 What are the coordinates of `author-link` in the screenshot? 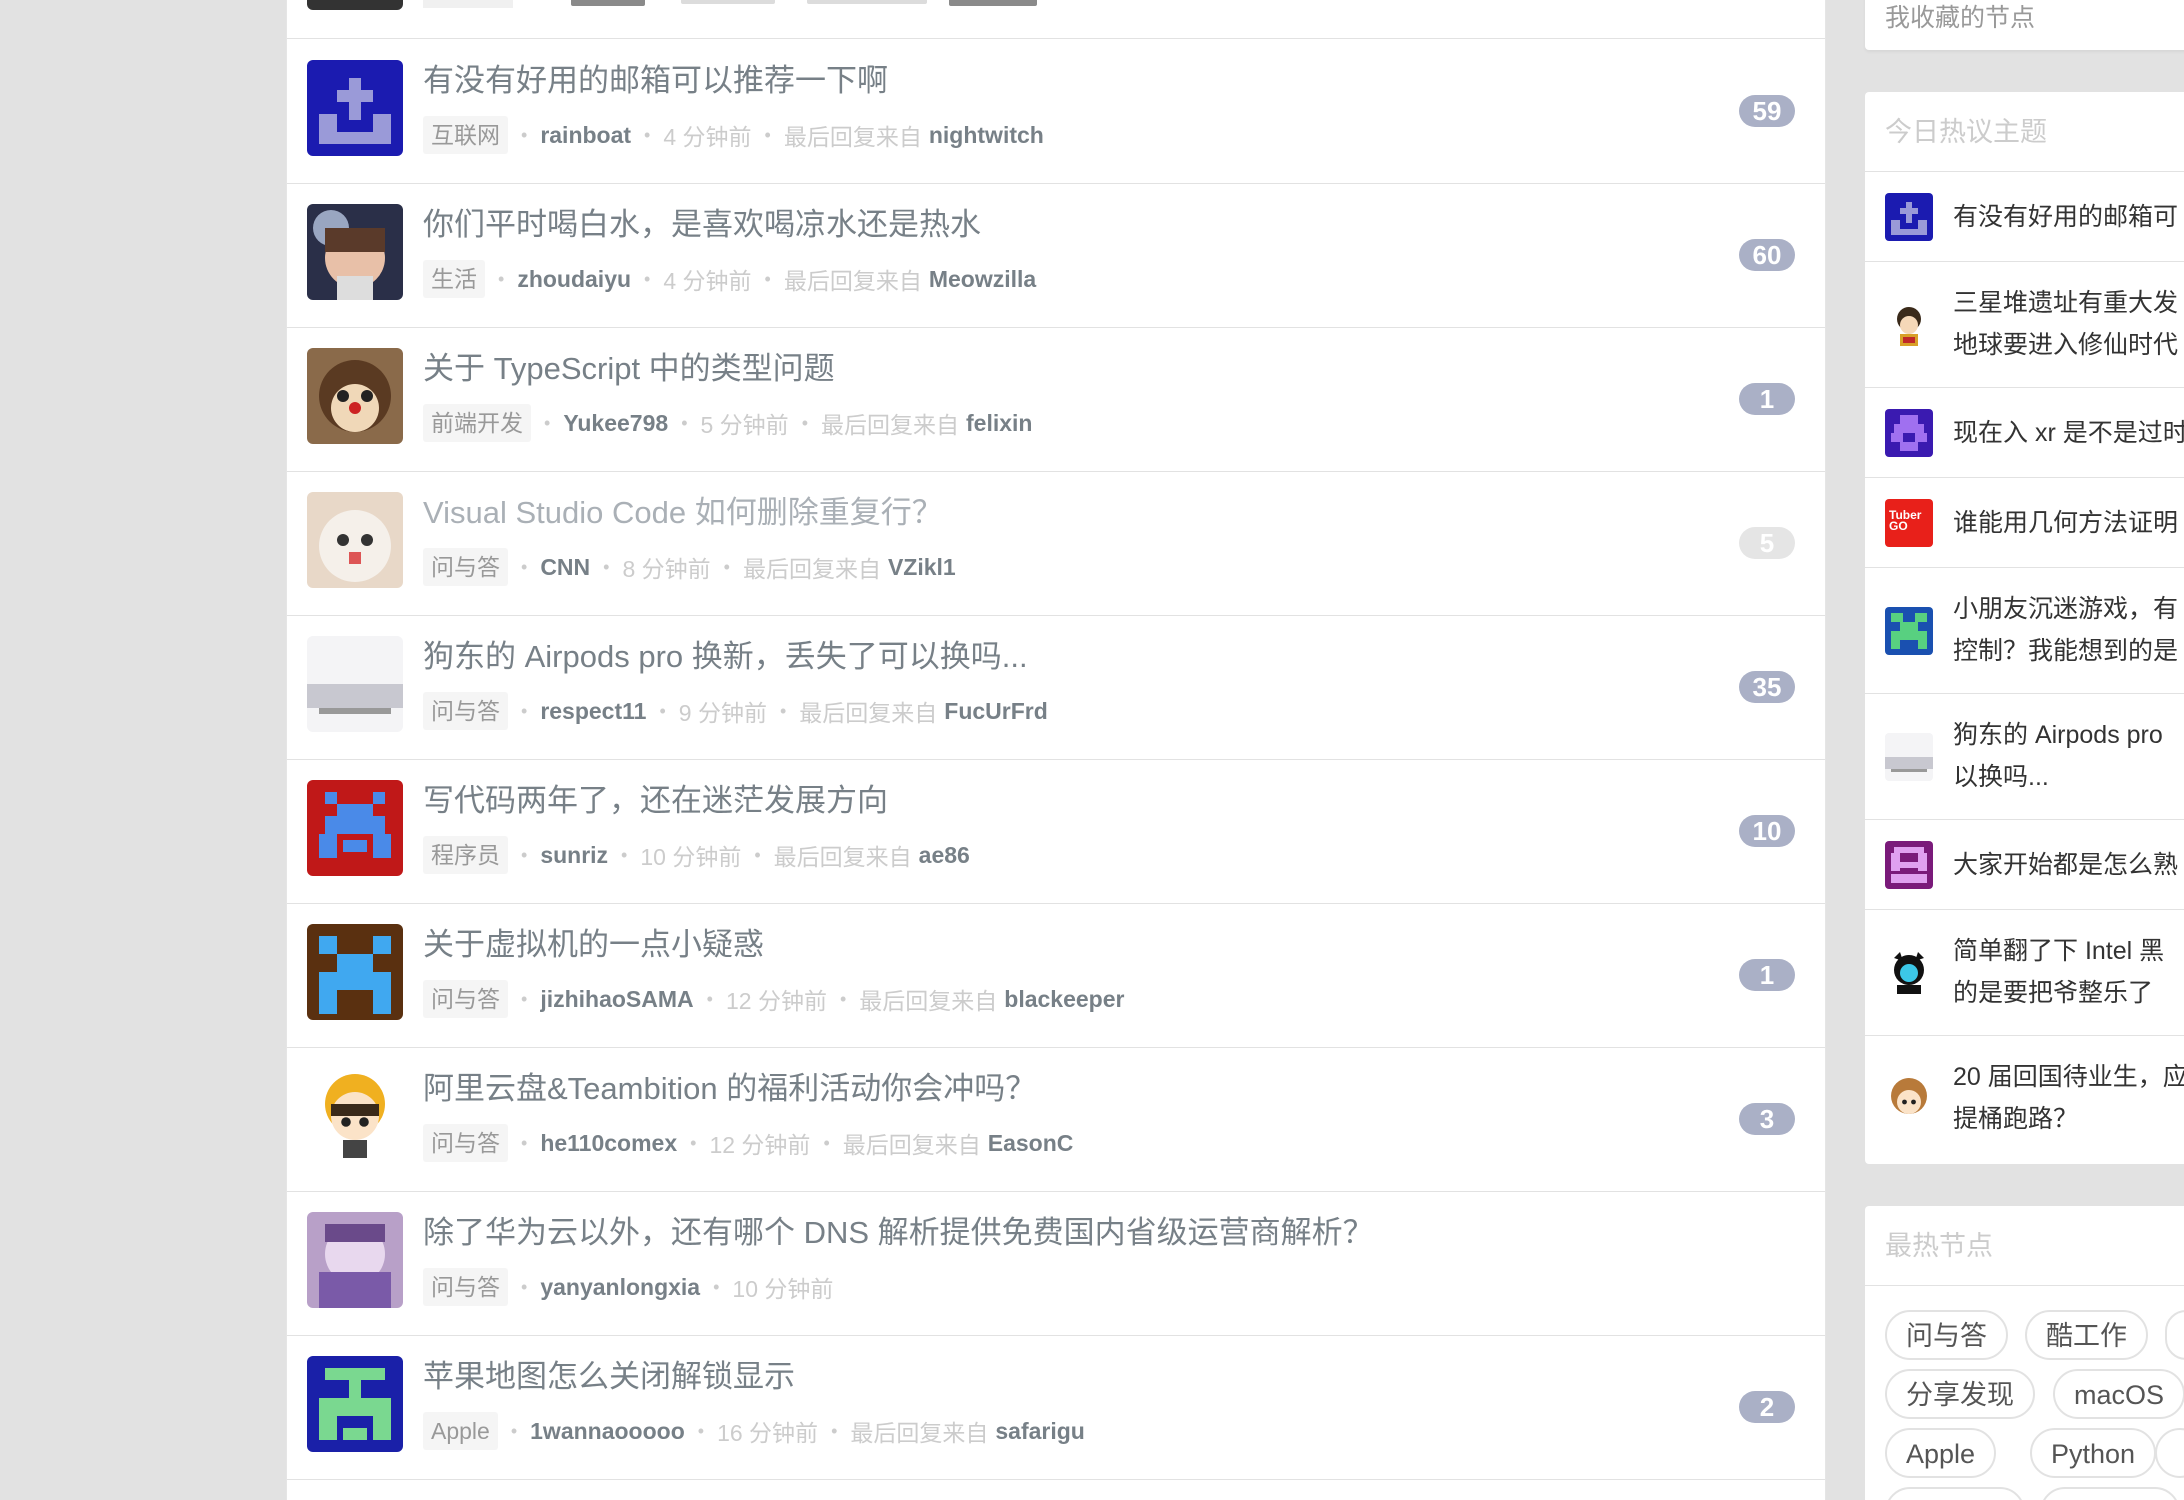 It's located at (608, 3).